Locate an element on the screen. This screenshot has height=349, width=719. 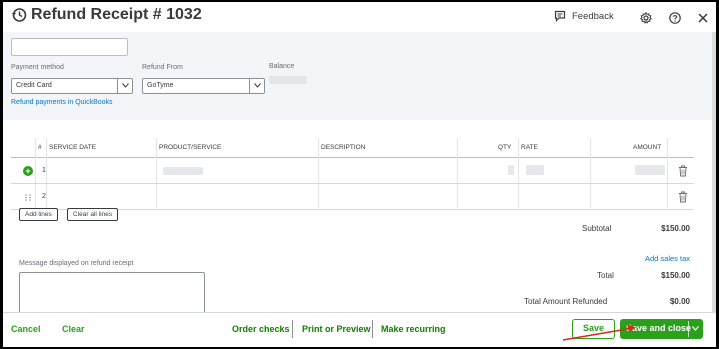
make-recurring-link: Make recurring is located at coordinates (413, 329).